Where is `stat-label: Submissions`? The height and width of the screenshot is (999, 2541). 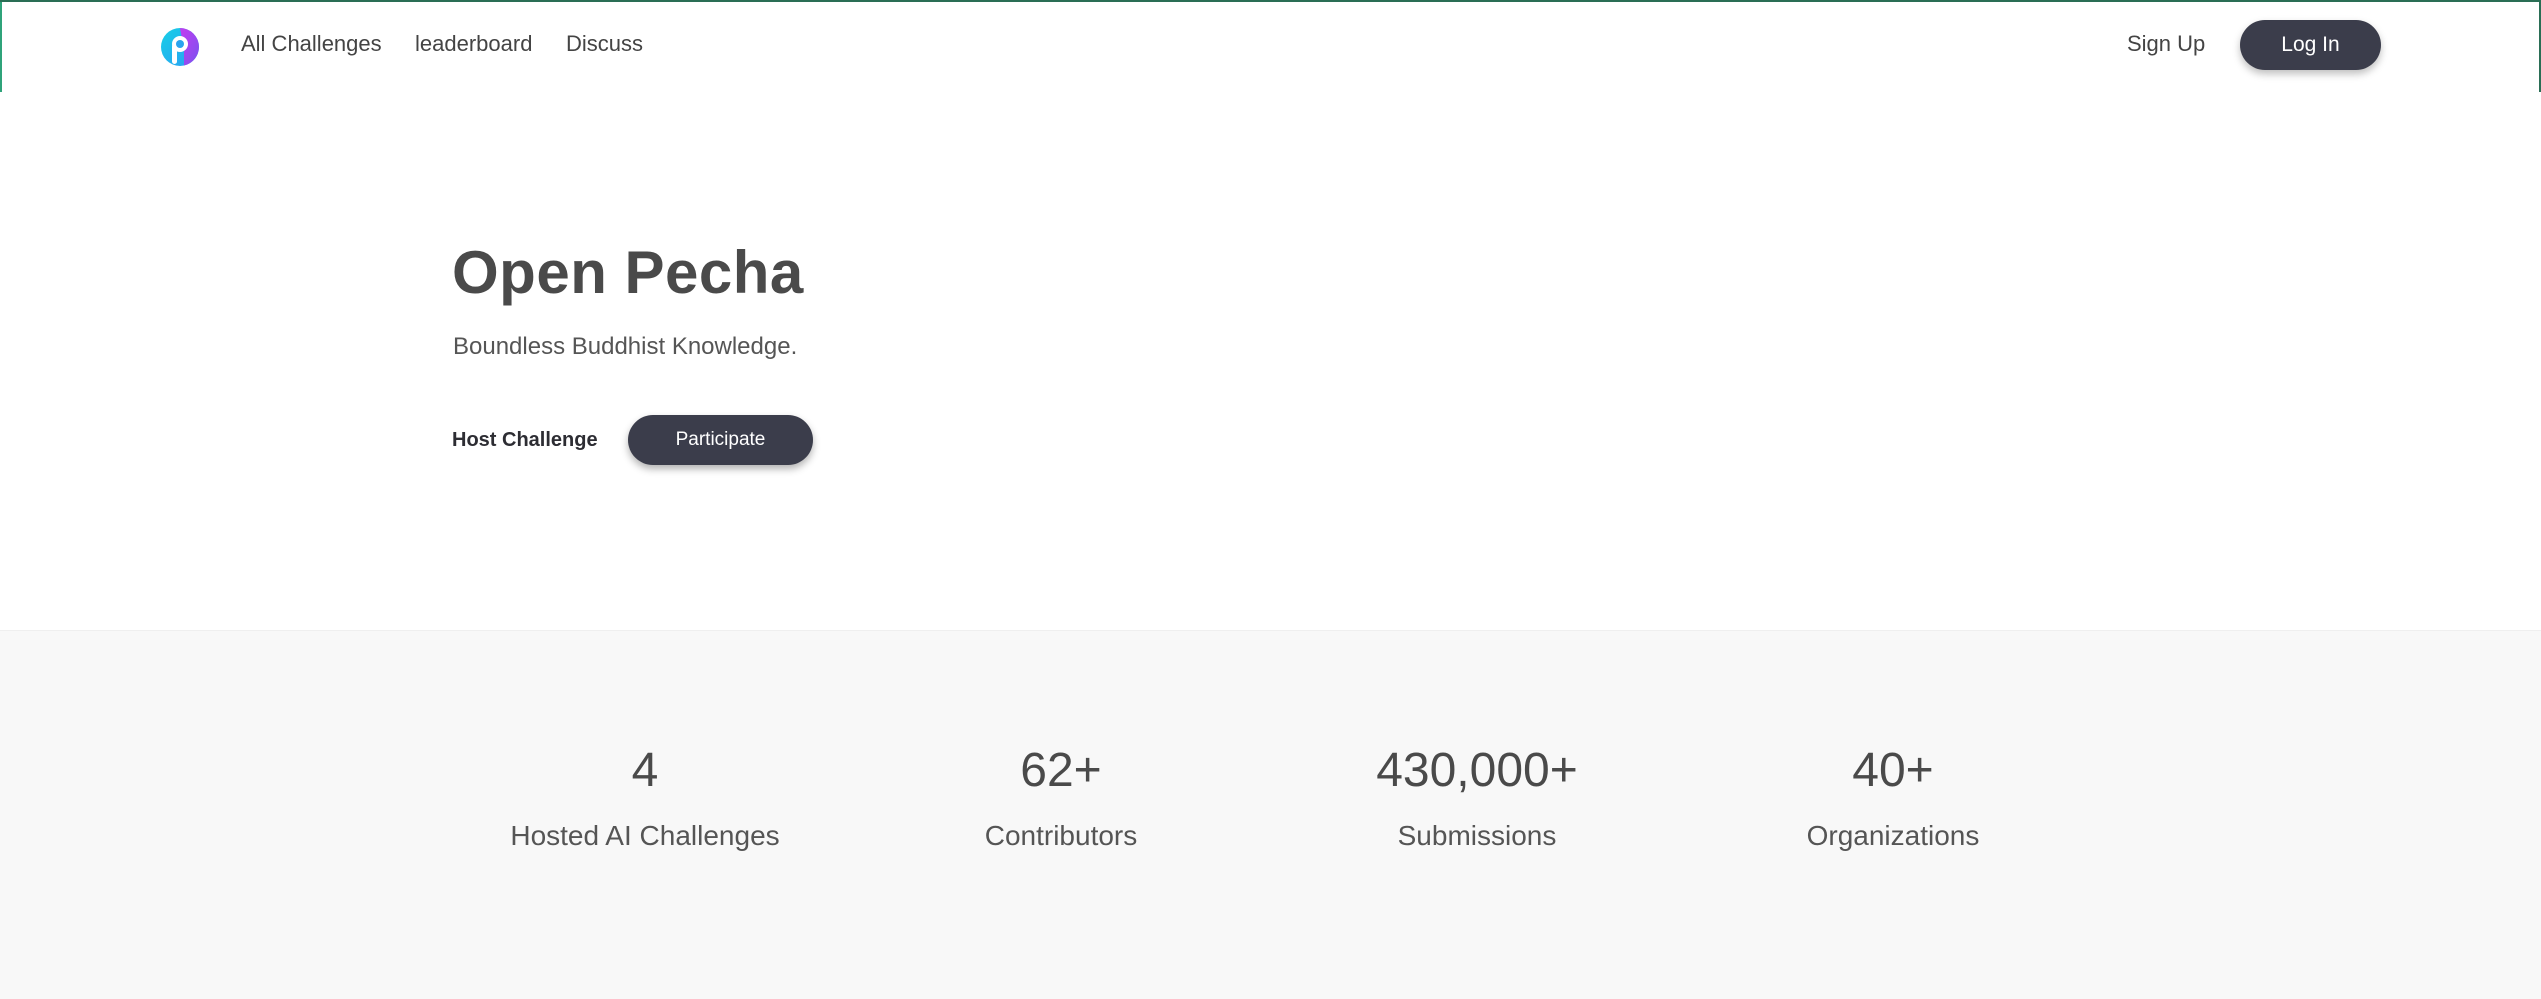
stat-label: Submissions is located at coordinates (1477, 835).